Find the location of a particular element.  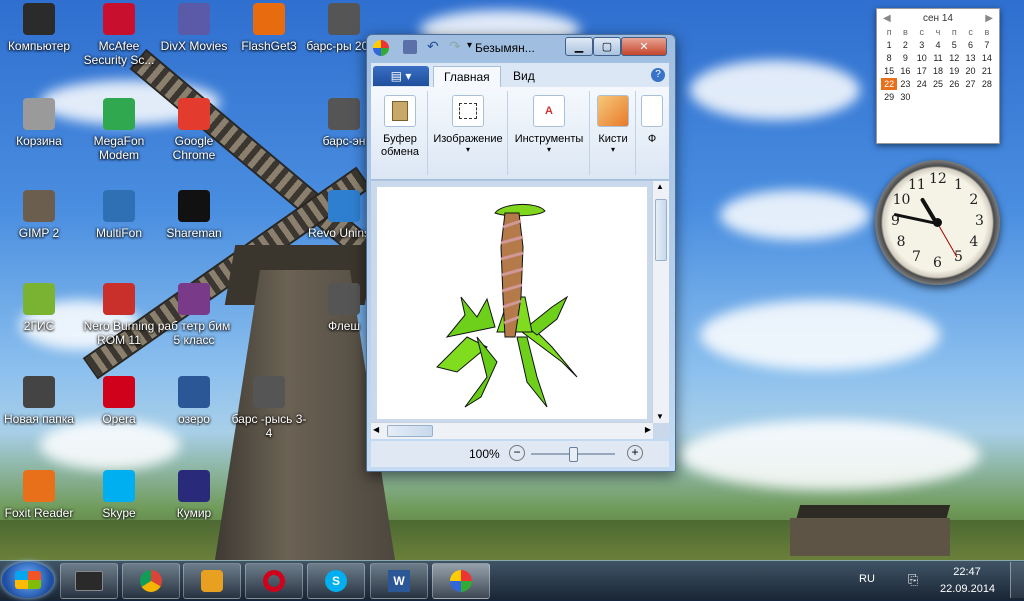

calendar-day: 25 is located at coordinates (938, 84).